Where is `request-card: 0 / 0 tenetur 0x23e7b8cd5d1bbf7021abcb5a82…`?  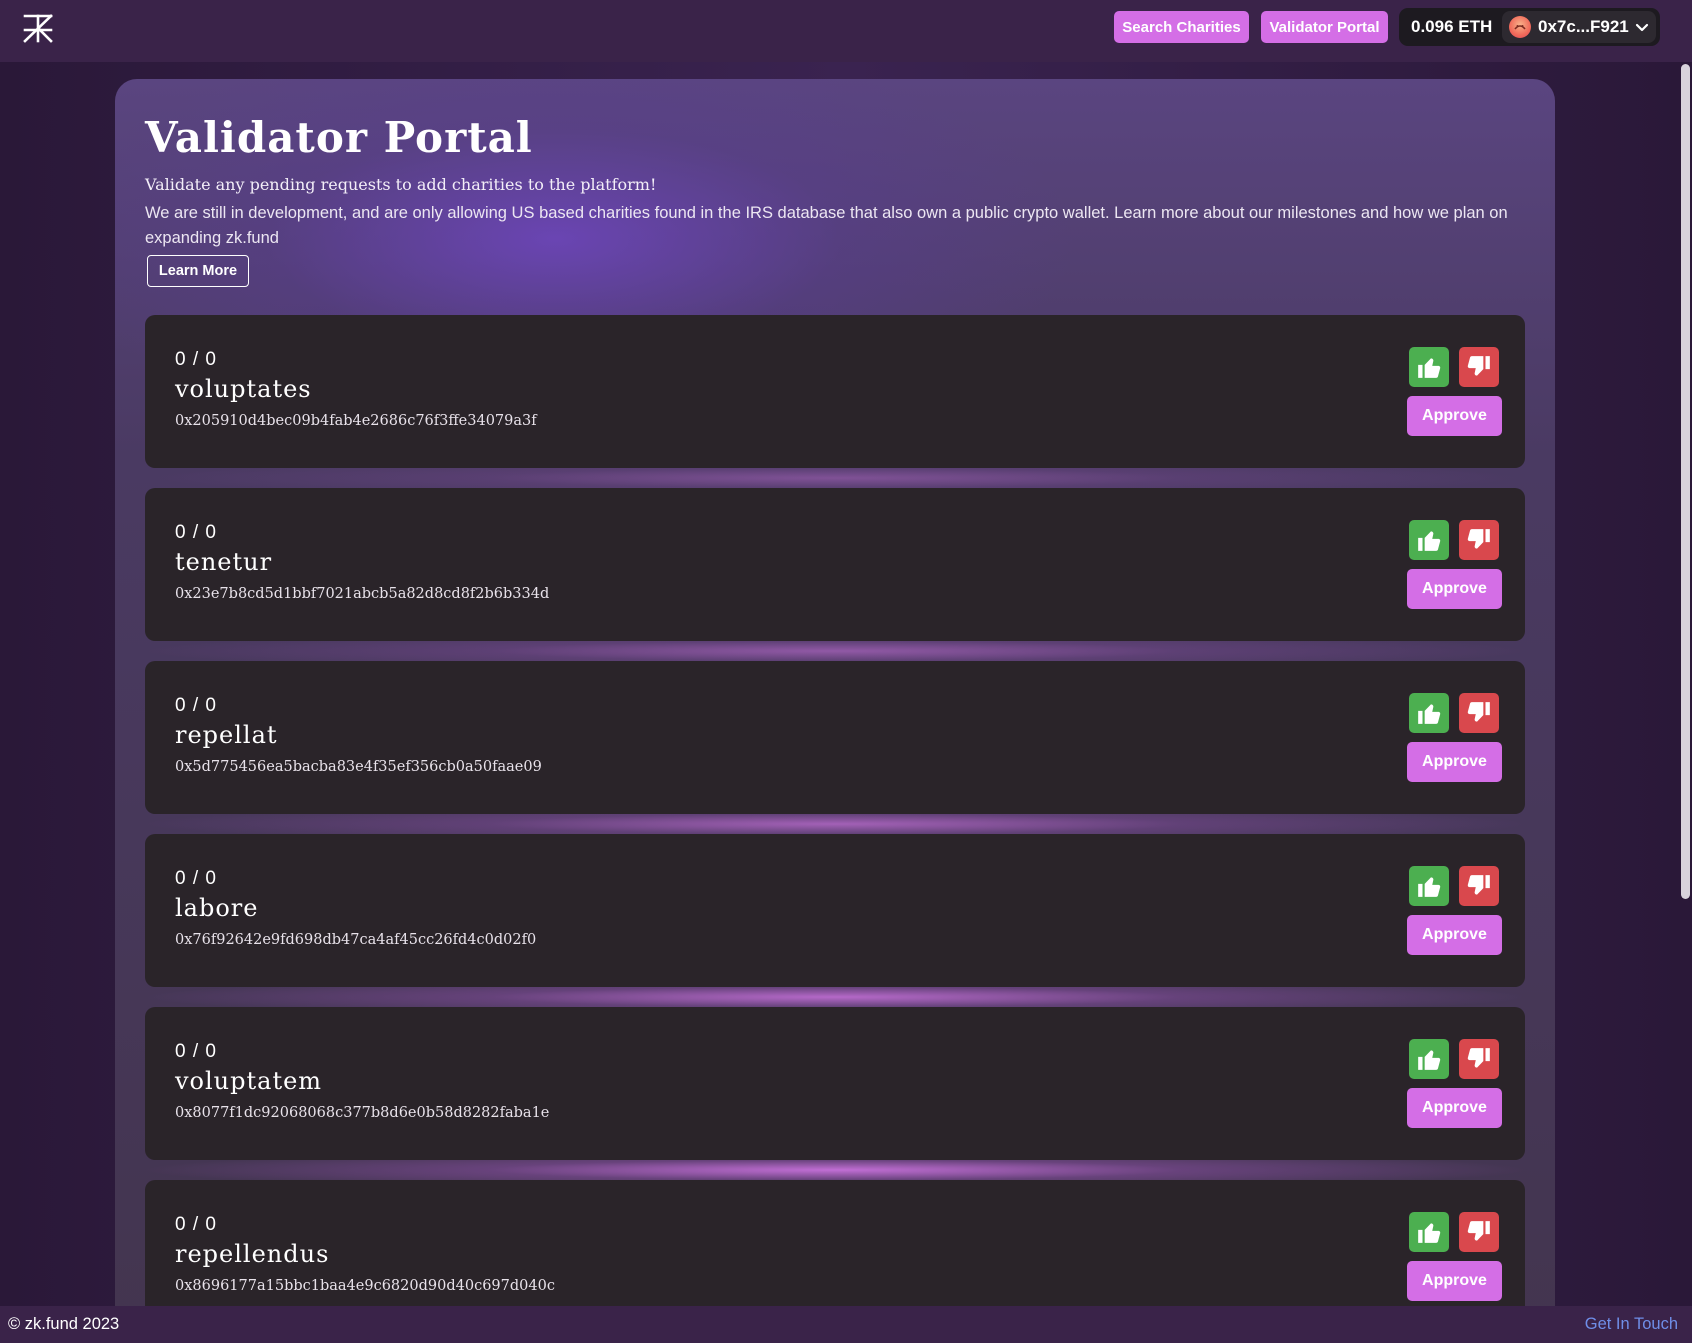
request-card: 0 / 0 tenetur 0x23e7b8cd5d1bbf7021abcb5a82… is located at coordinates (835, 564).